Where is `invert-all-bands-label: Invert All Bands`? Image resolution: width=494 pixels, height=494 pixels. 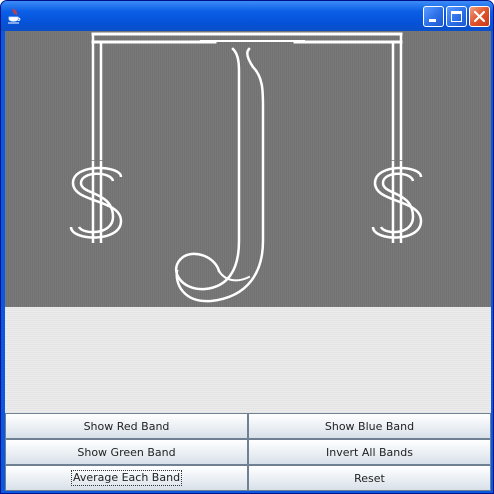 invert-all-bands-label: Invert All Bands is located at coordinates (369, 452).